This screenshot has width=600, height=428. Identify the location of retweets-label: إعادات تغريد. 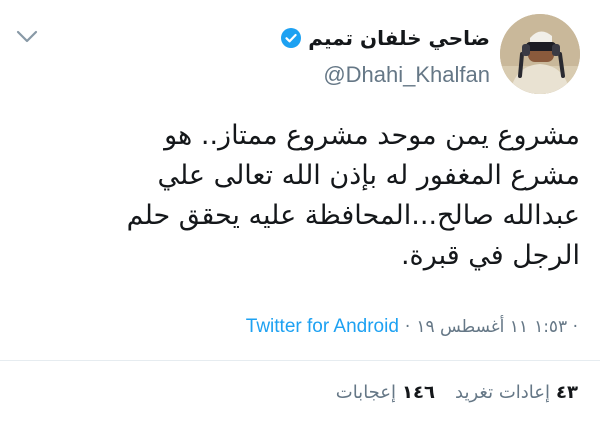
(503, 392).